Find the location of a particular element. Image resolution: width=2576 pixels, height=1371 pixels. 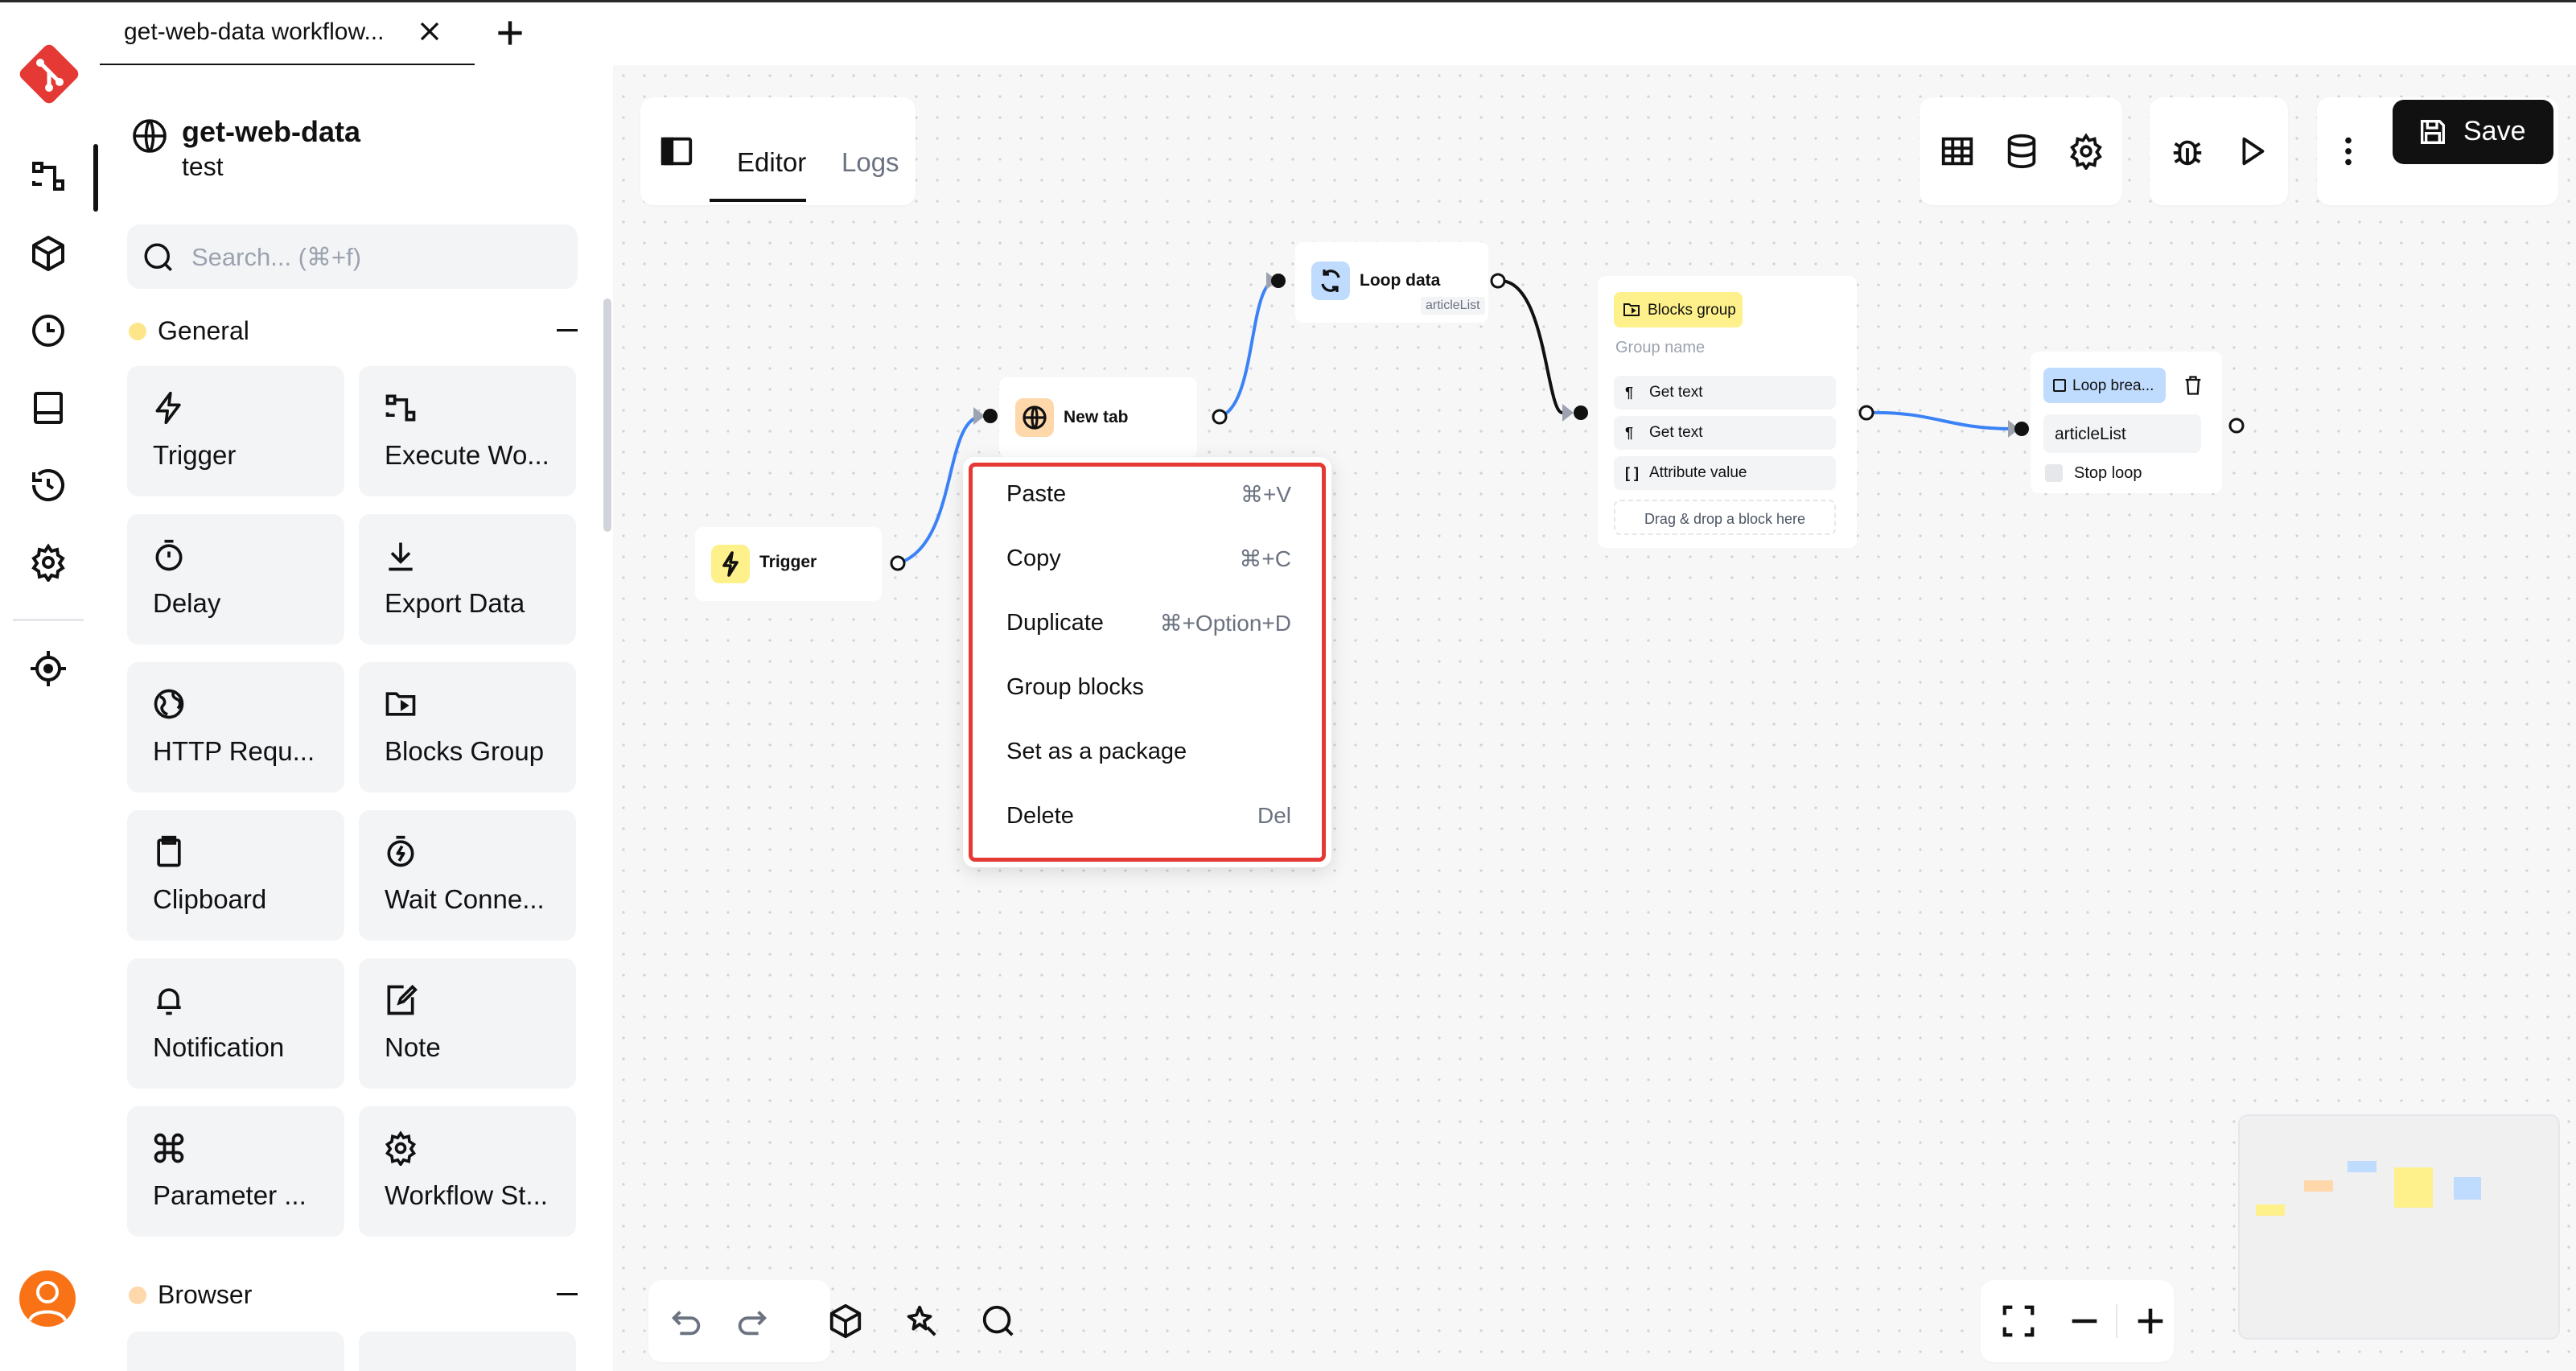

category-dot is located at coordinates (137, 332).